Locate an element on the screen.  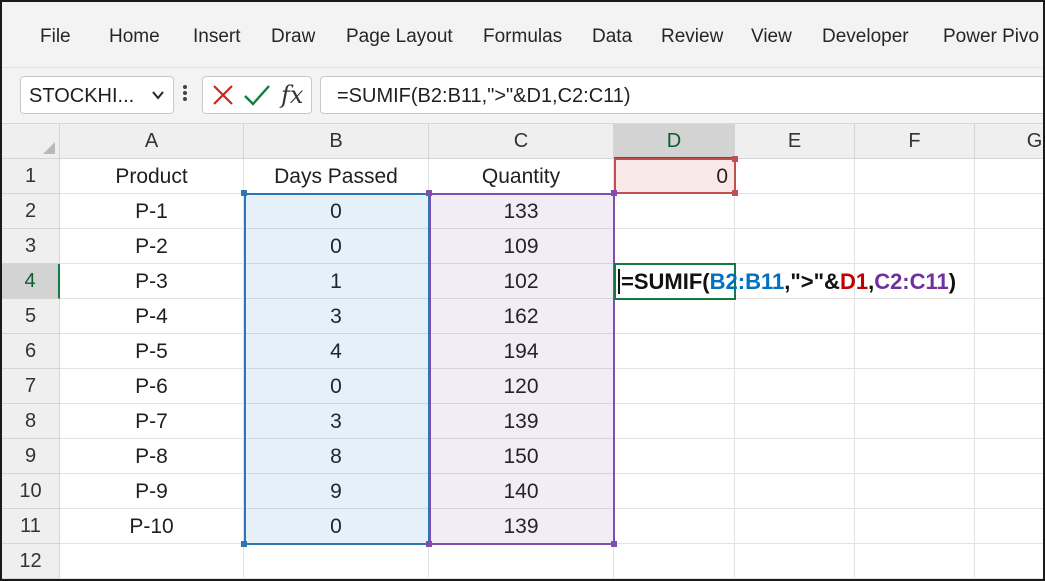
column-header-b: B is located at coordinates (336, 141).